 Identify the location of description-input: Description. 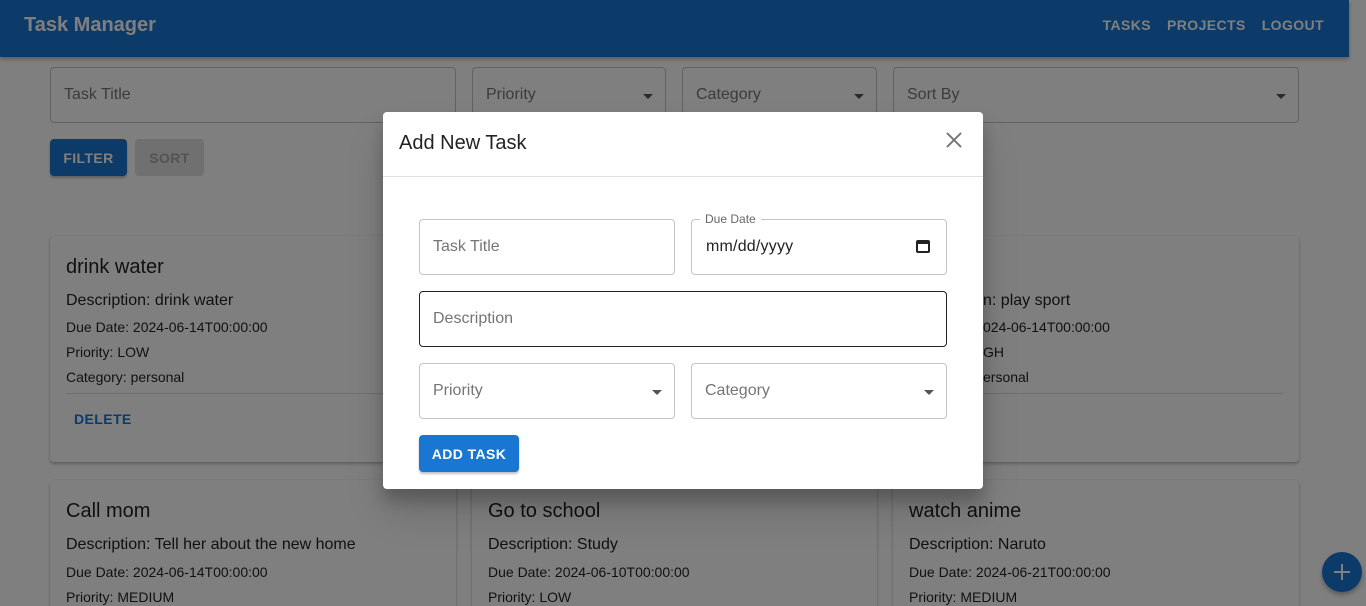
(683, 319).